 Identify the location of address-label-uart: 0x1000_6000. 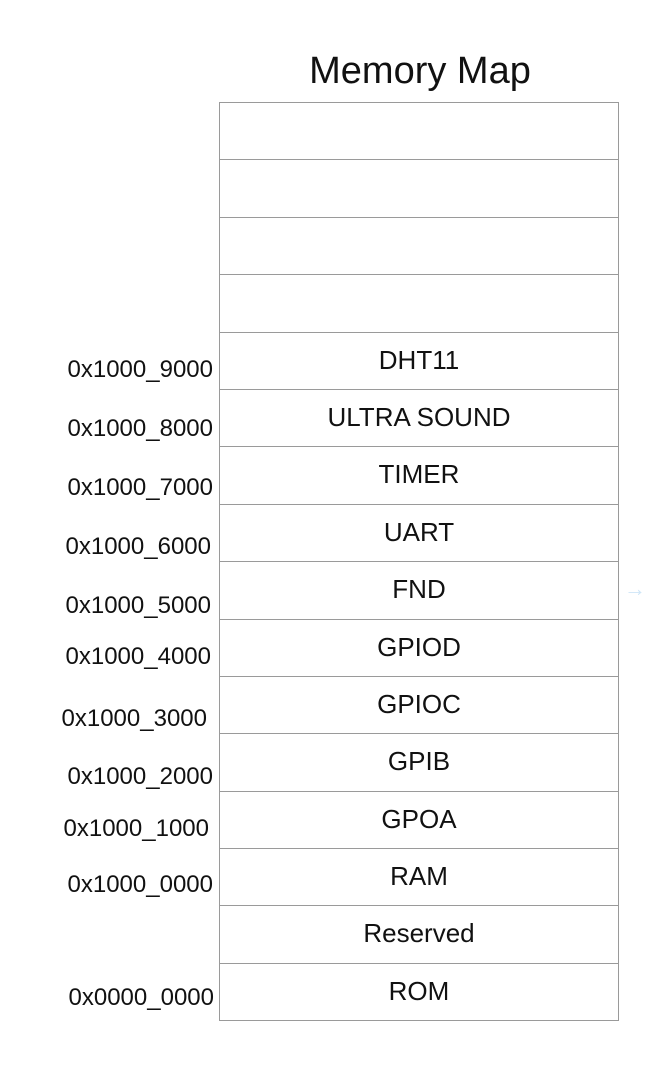
(138, 546).